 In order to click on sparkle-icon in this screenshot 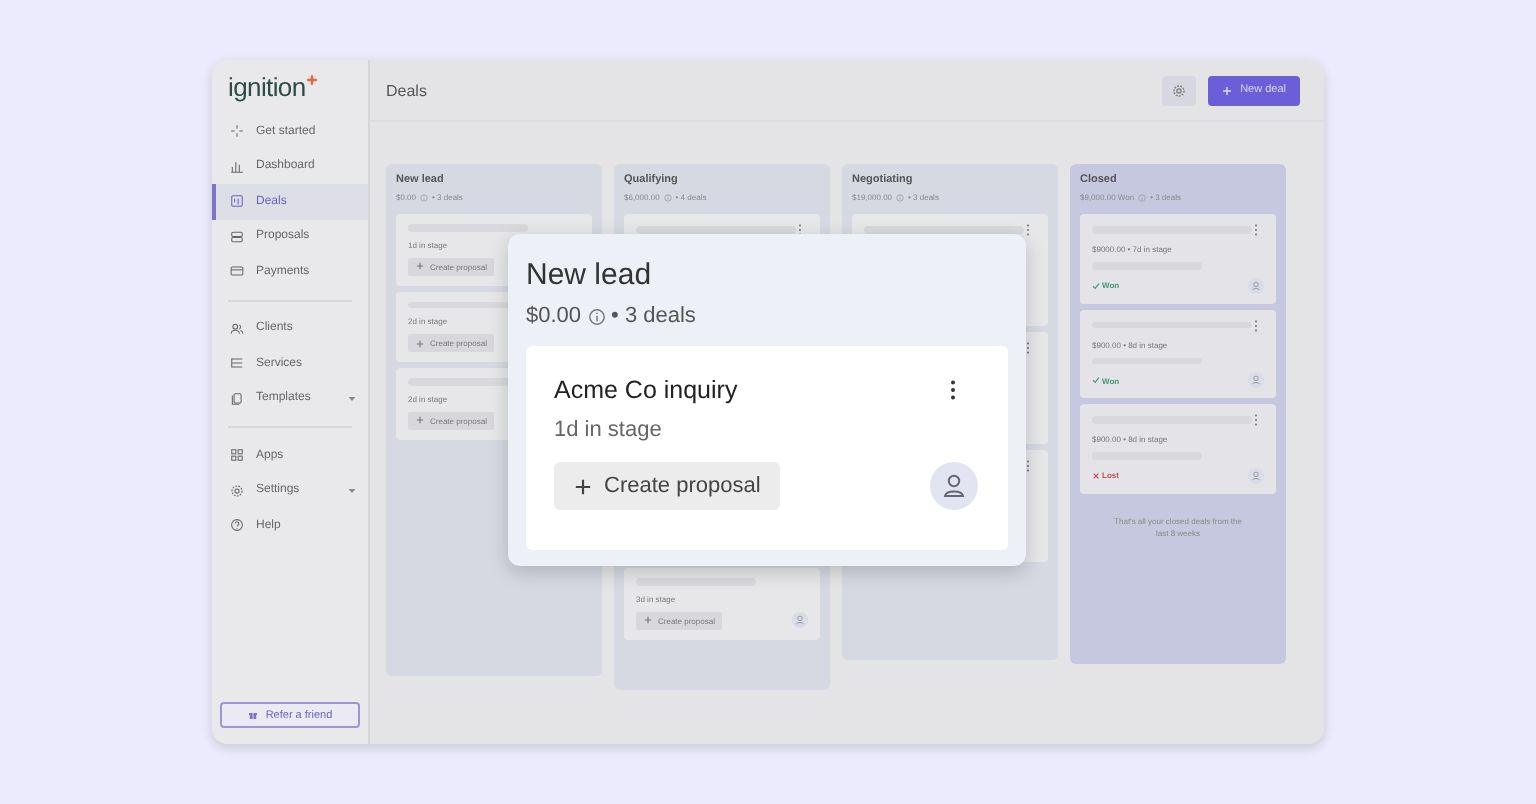, I will do `click(237, 131)`.